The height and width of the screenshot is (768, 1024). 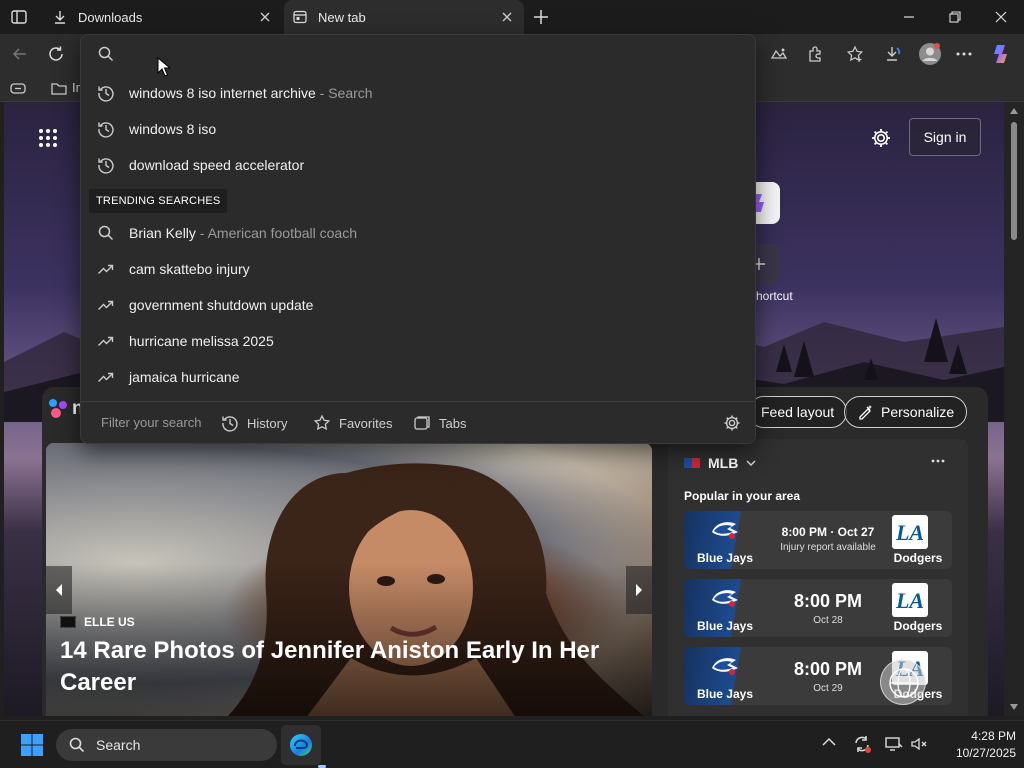 What do you see at coordinates (418, 129) in the screenshot?
I see `history-suggestion: windows 8 iso` at bounding box center [418, 129].